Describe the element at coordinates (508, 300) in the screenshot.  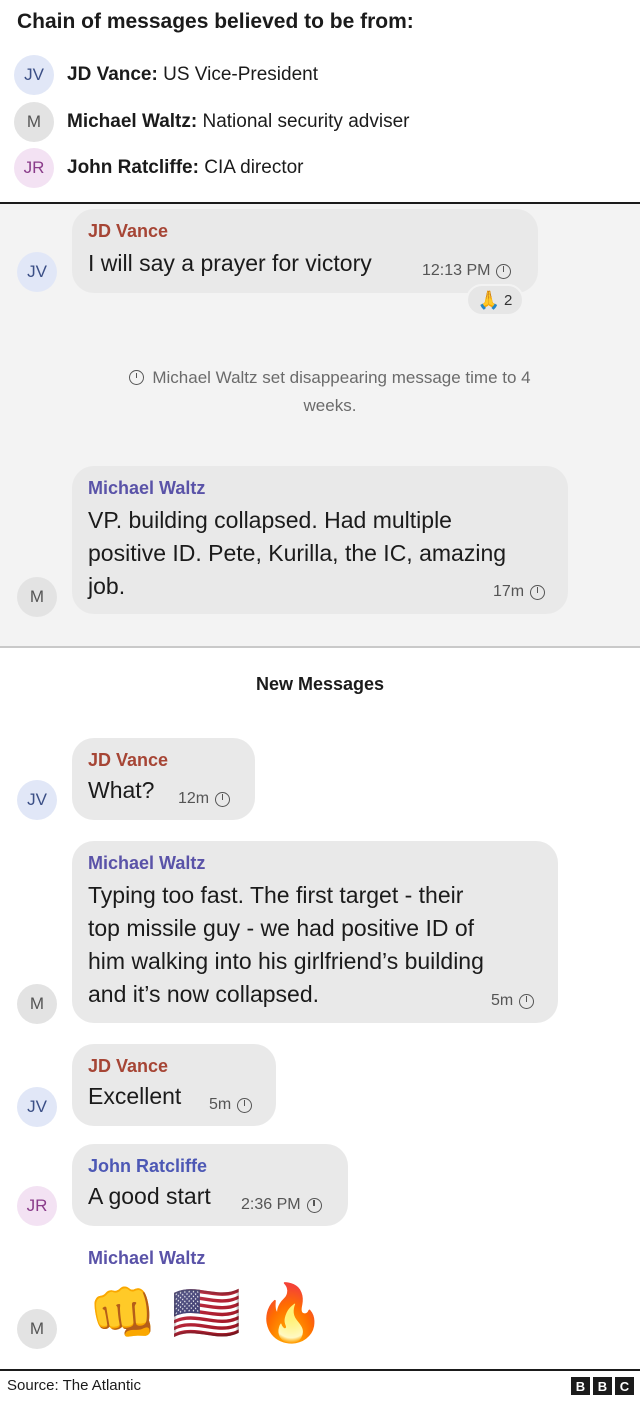
I see `reaction-count: 2` at that location.